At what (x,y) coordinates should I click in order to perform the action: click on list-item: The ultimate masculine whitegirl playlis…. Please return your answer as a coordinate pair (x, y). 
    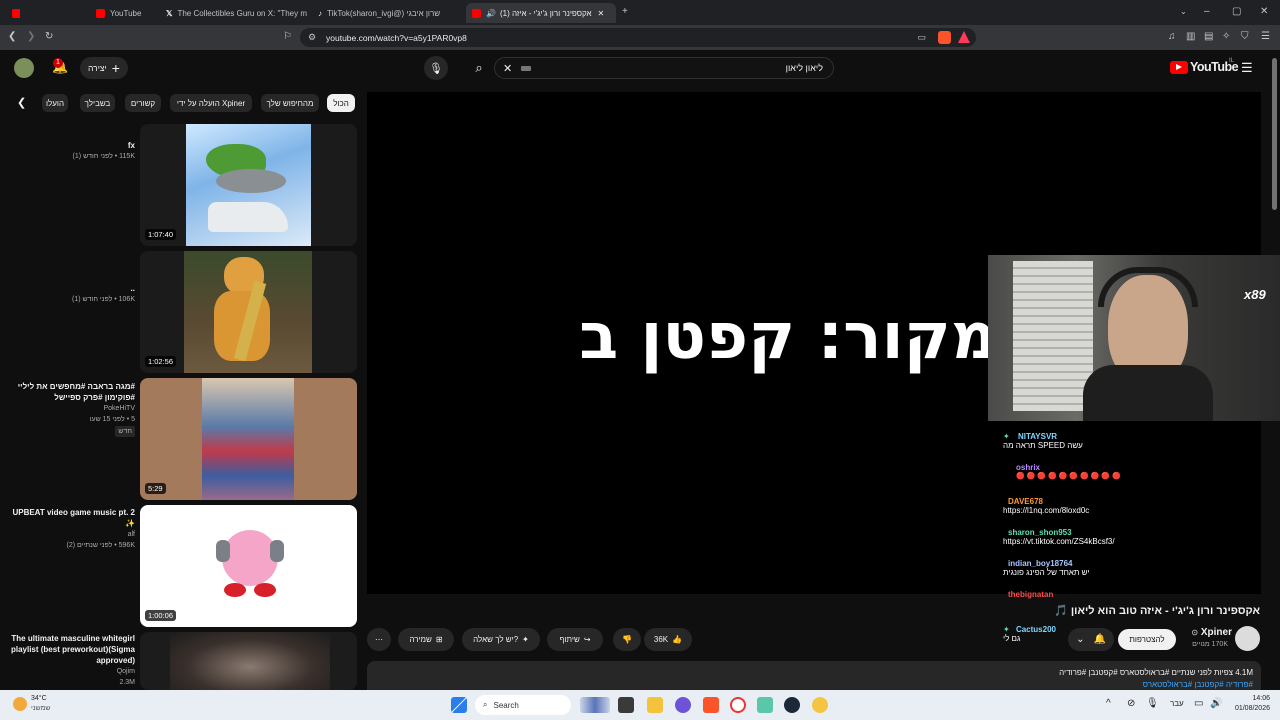
    Looking at the image, I should click on (72, 660).